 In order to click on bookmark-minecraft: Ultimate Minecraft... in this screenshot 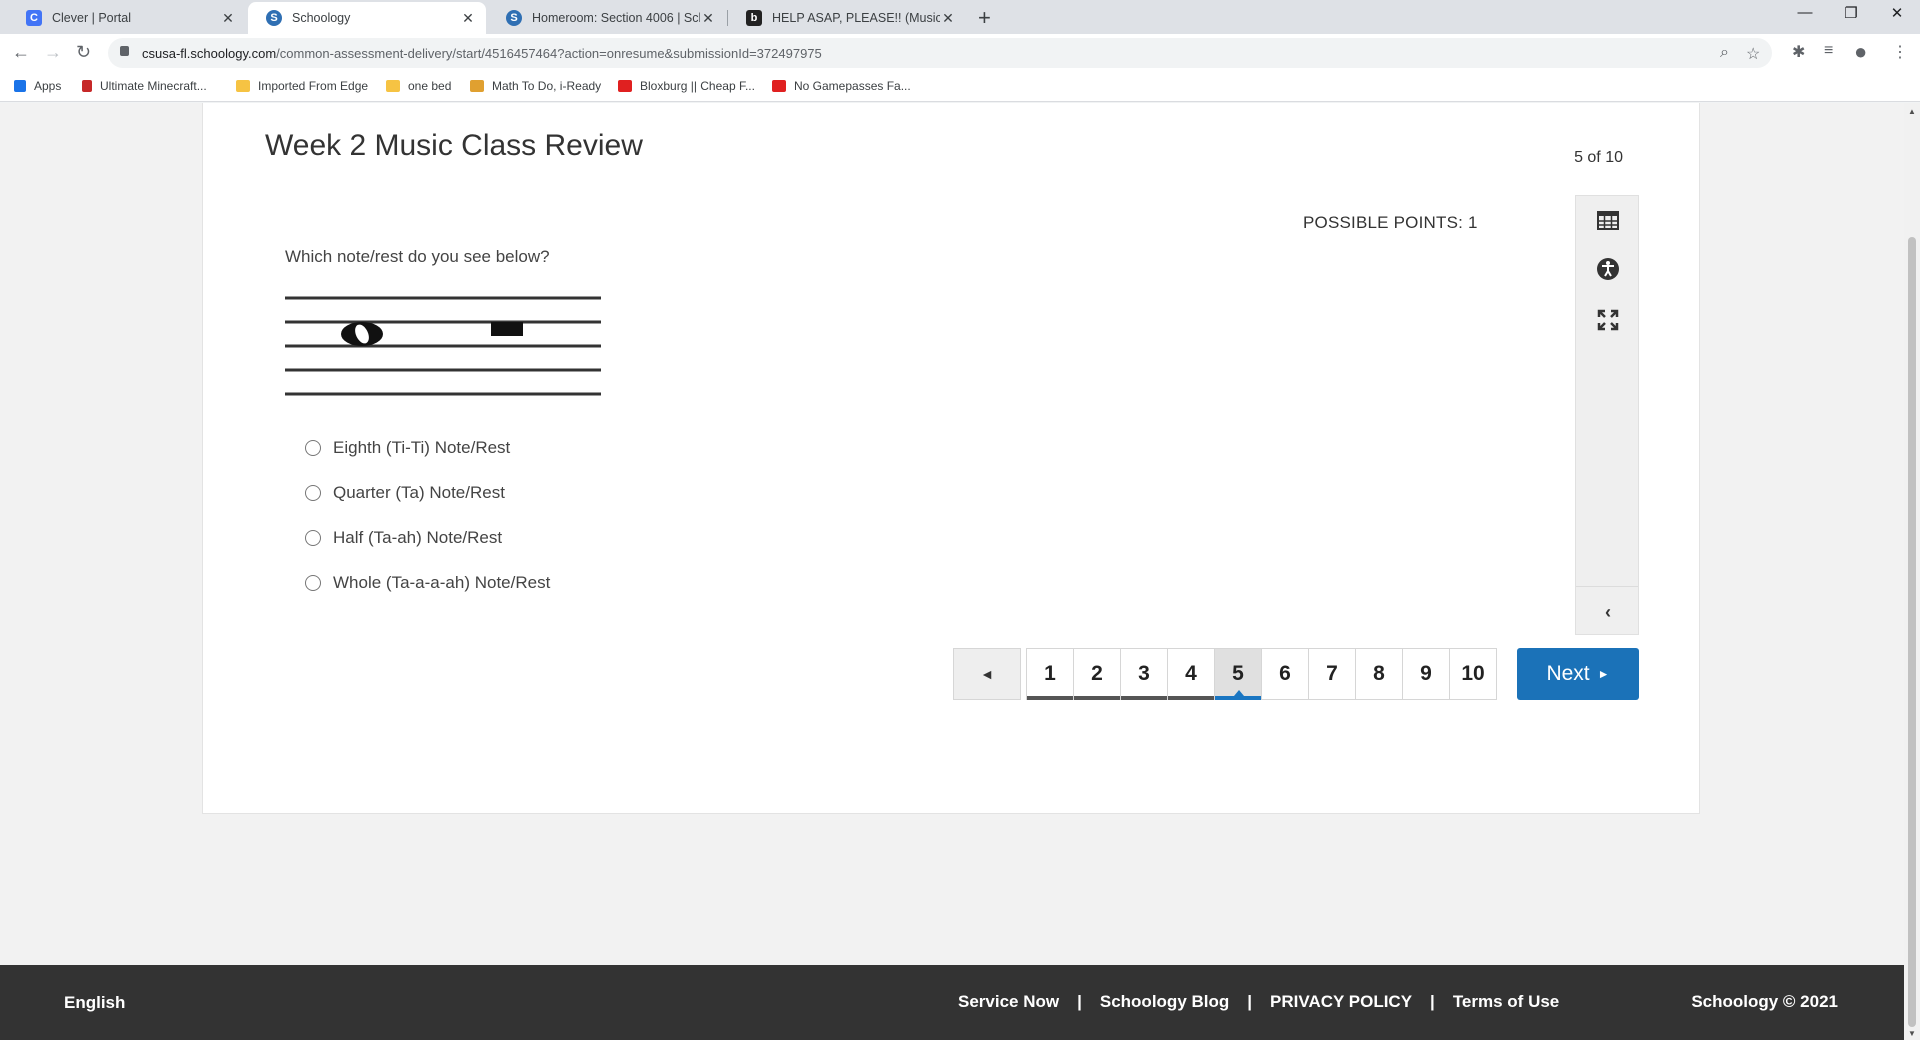, I will do `click(144, 86)`.